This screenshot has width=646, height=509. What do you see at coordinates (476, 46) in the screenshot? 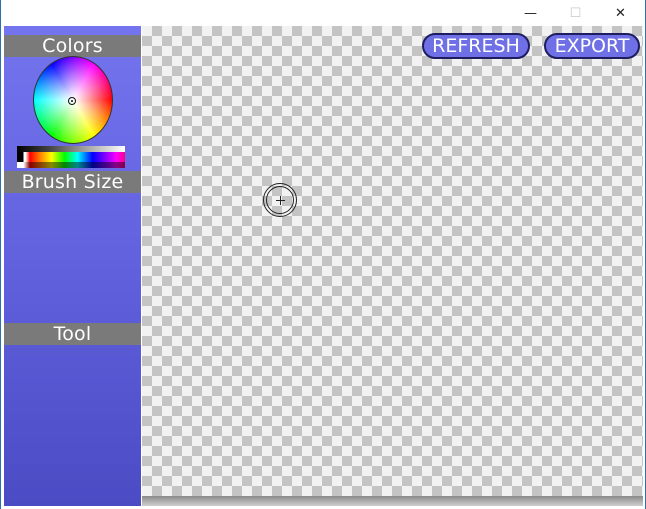
I see `refresh-button: REFRESH` at bounding box center [476, 46].